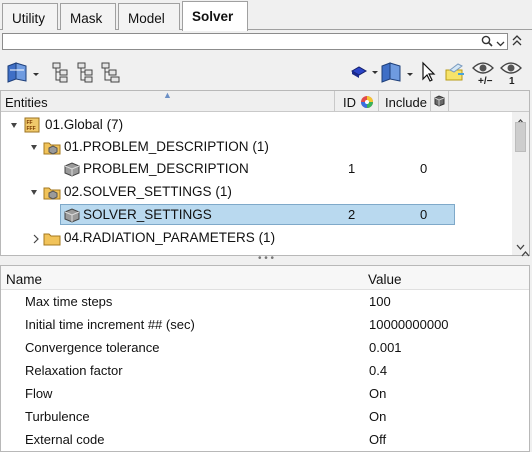  What do you see at coordinates (265, 370) in the screenshot?
I see `property-row: Relaxation factor 0.4` at bounding box center [265, 370].